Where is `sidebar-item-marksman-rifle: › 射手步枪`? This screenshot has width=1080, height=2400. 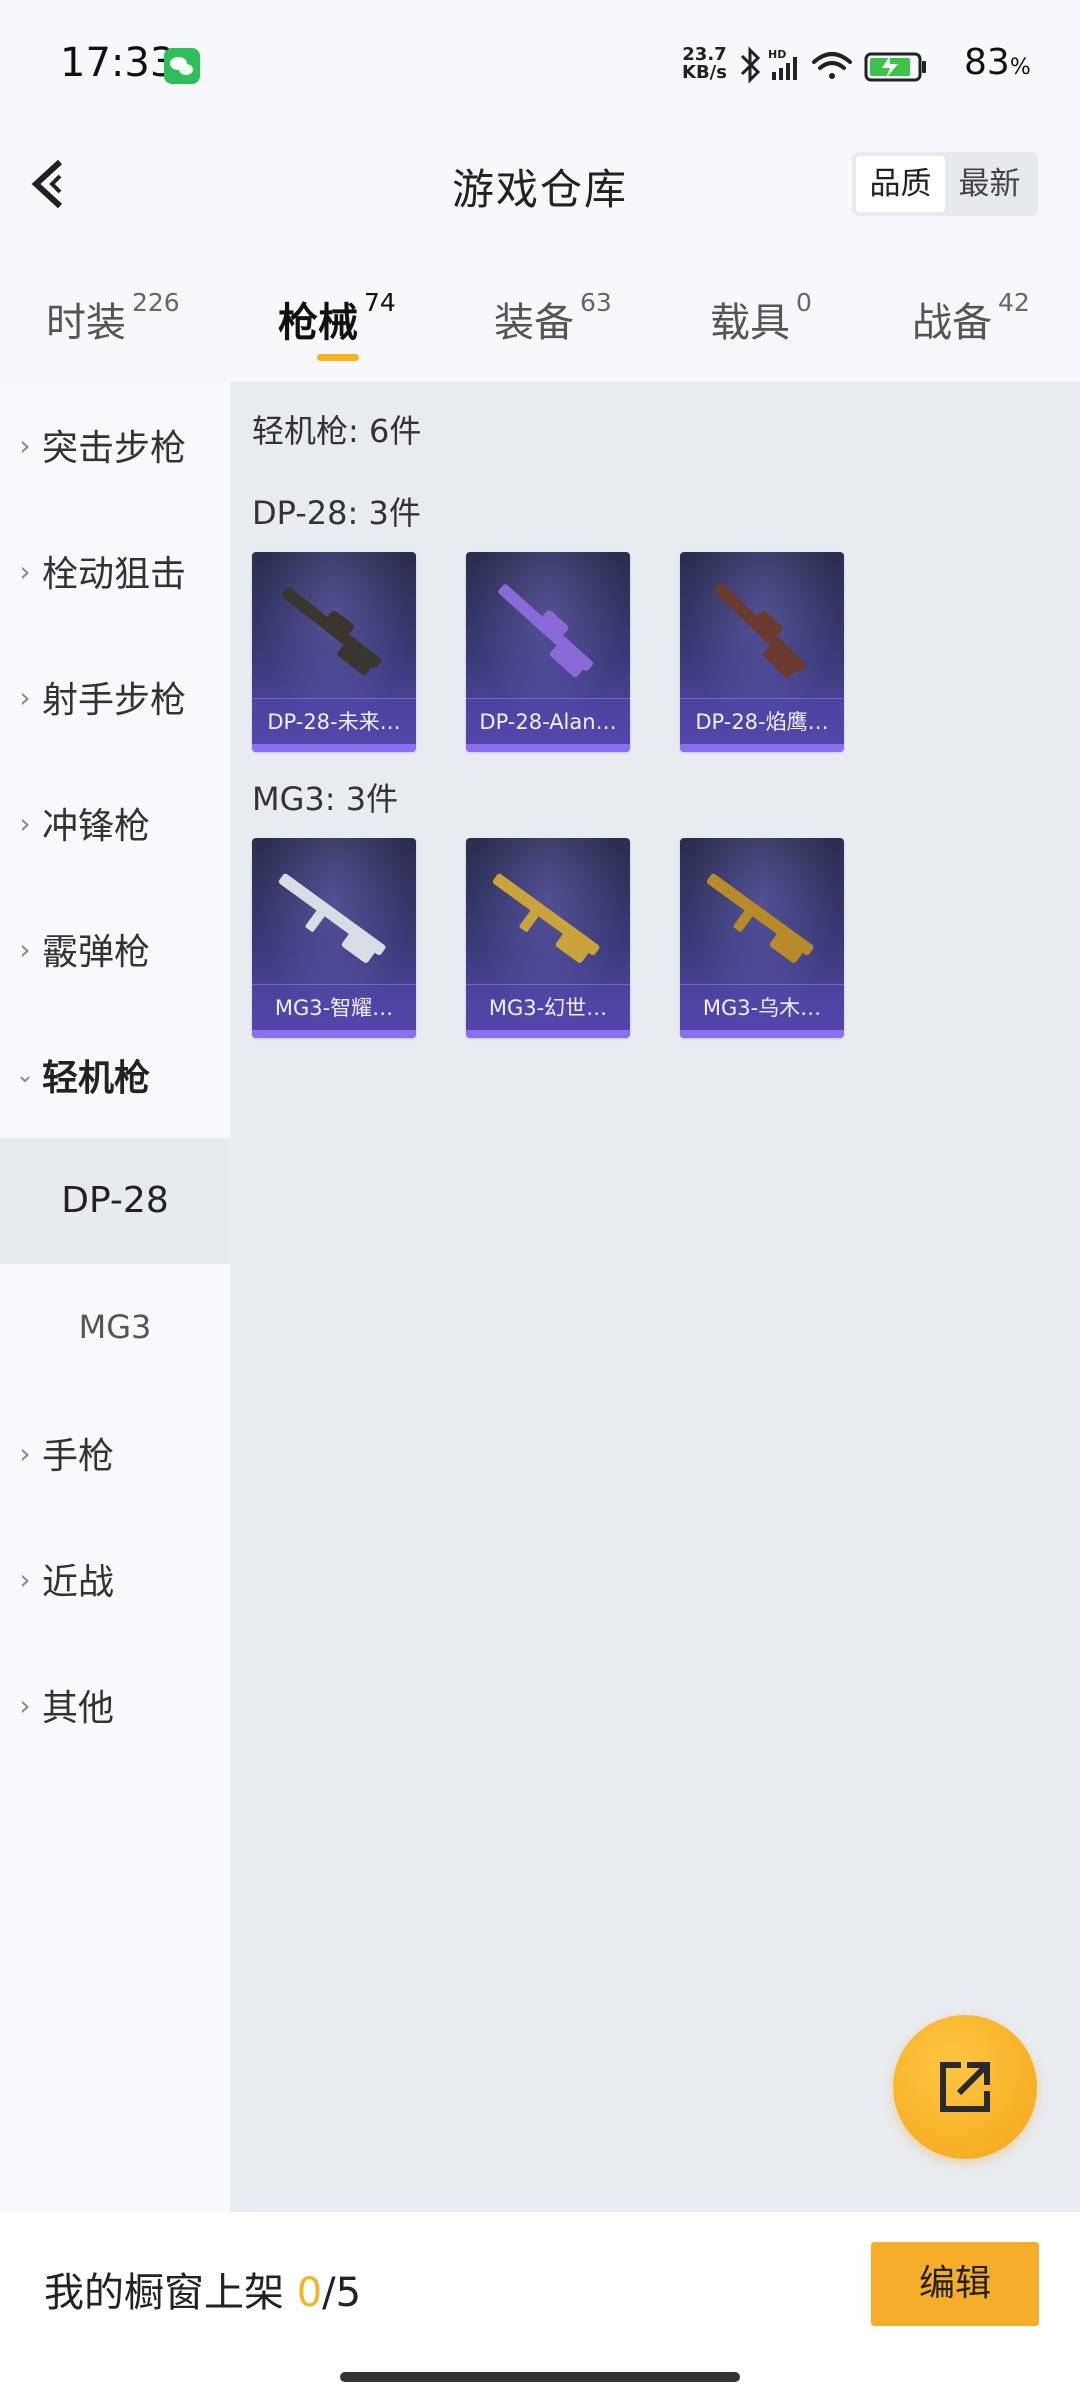
sidebar-item-marksman-rifle: › 射手步枪 is located at coordinates (115, 697).